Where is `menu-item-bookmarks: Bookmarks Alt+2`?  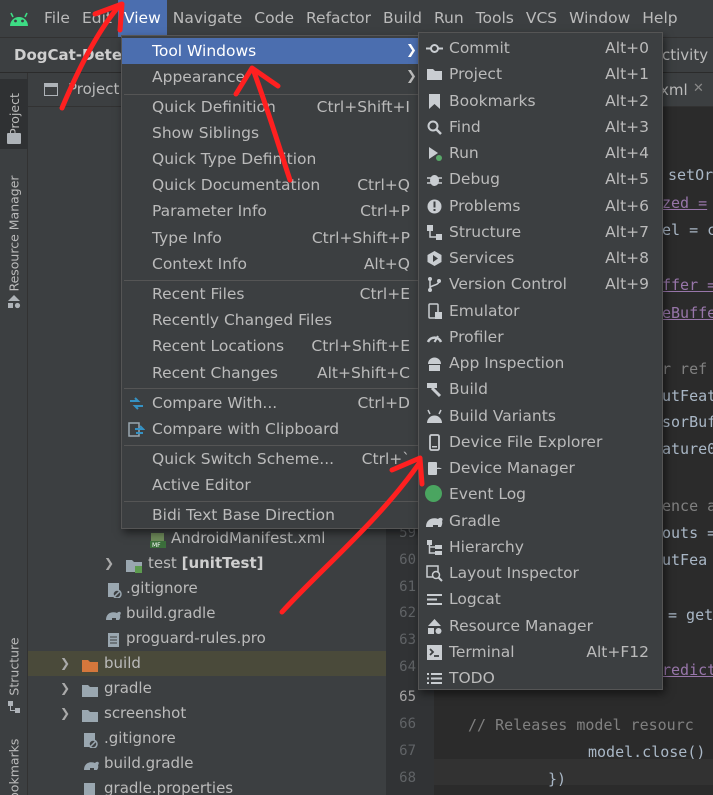 menu-item-bookmarks: Bookmarks Alt+2 is located at coordinates (540, 101).